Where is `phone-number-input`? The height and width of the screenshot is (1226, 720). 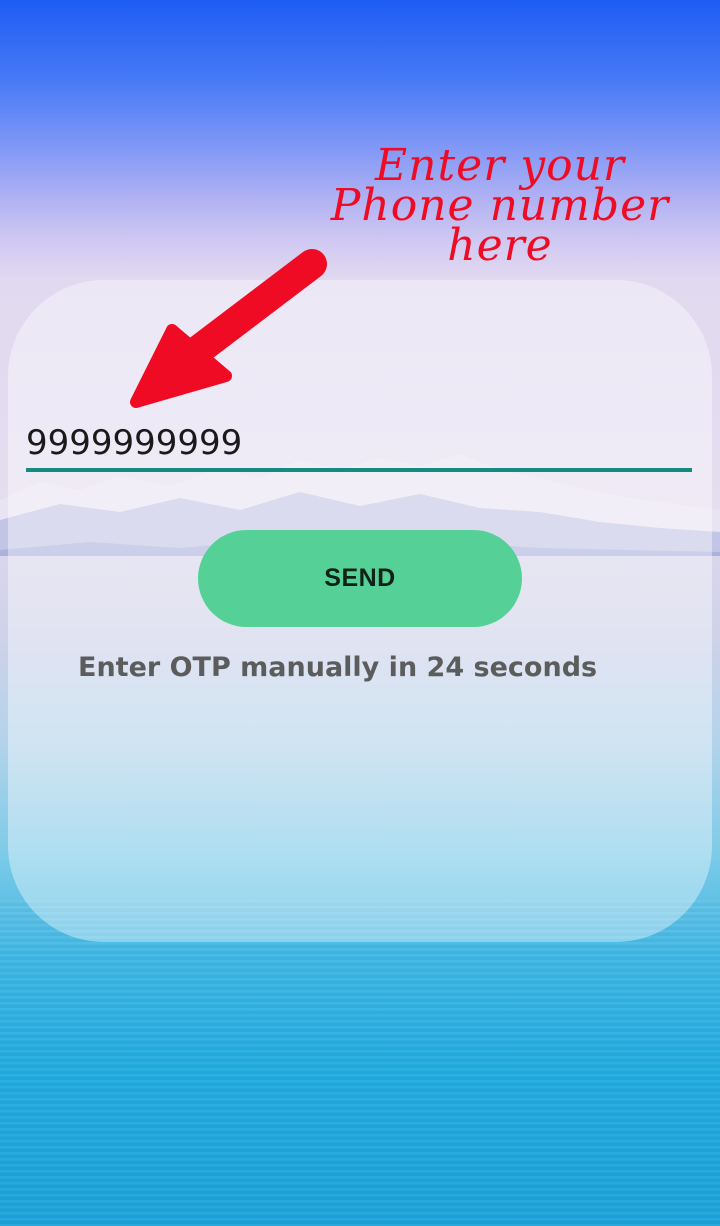 phone-number-input is located at coordinates (359, 445).